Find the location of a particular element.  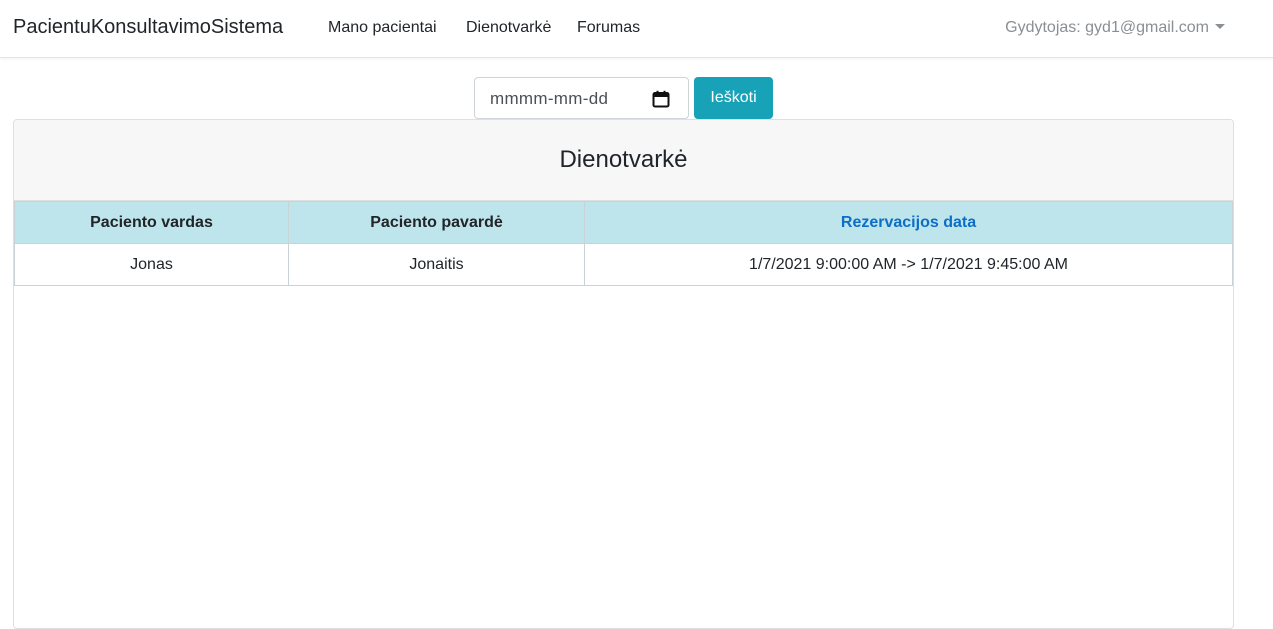

column-header-last-name: Paciento pavardė is located at coordinates (436, 222).